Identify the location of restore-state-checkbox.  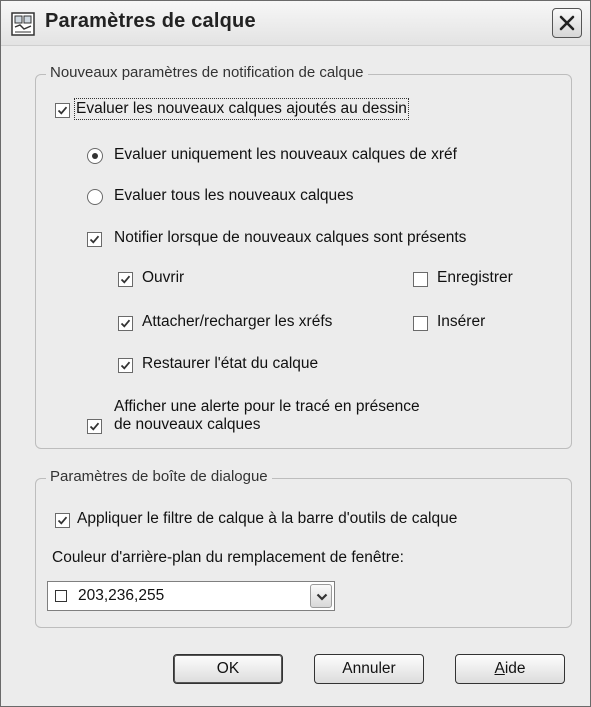
(125, 365).